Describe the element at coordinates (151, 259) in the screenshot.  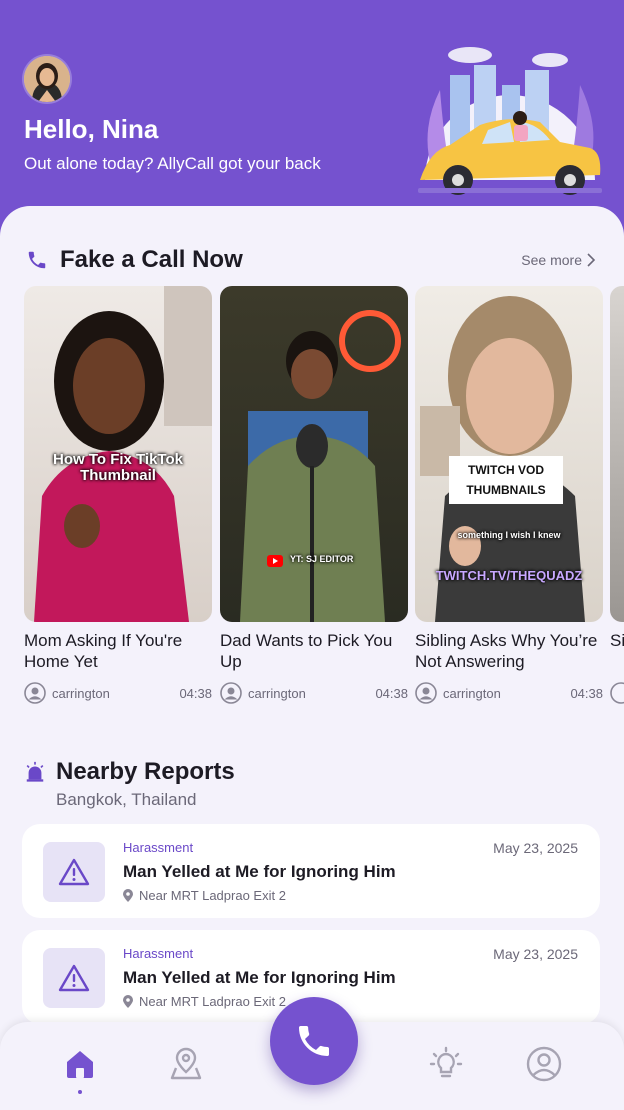
I see `fake-call-title: Fake a Call Now` at that location.